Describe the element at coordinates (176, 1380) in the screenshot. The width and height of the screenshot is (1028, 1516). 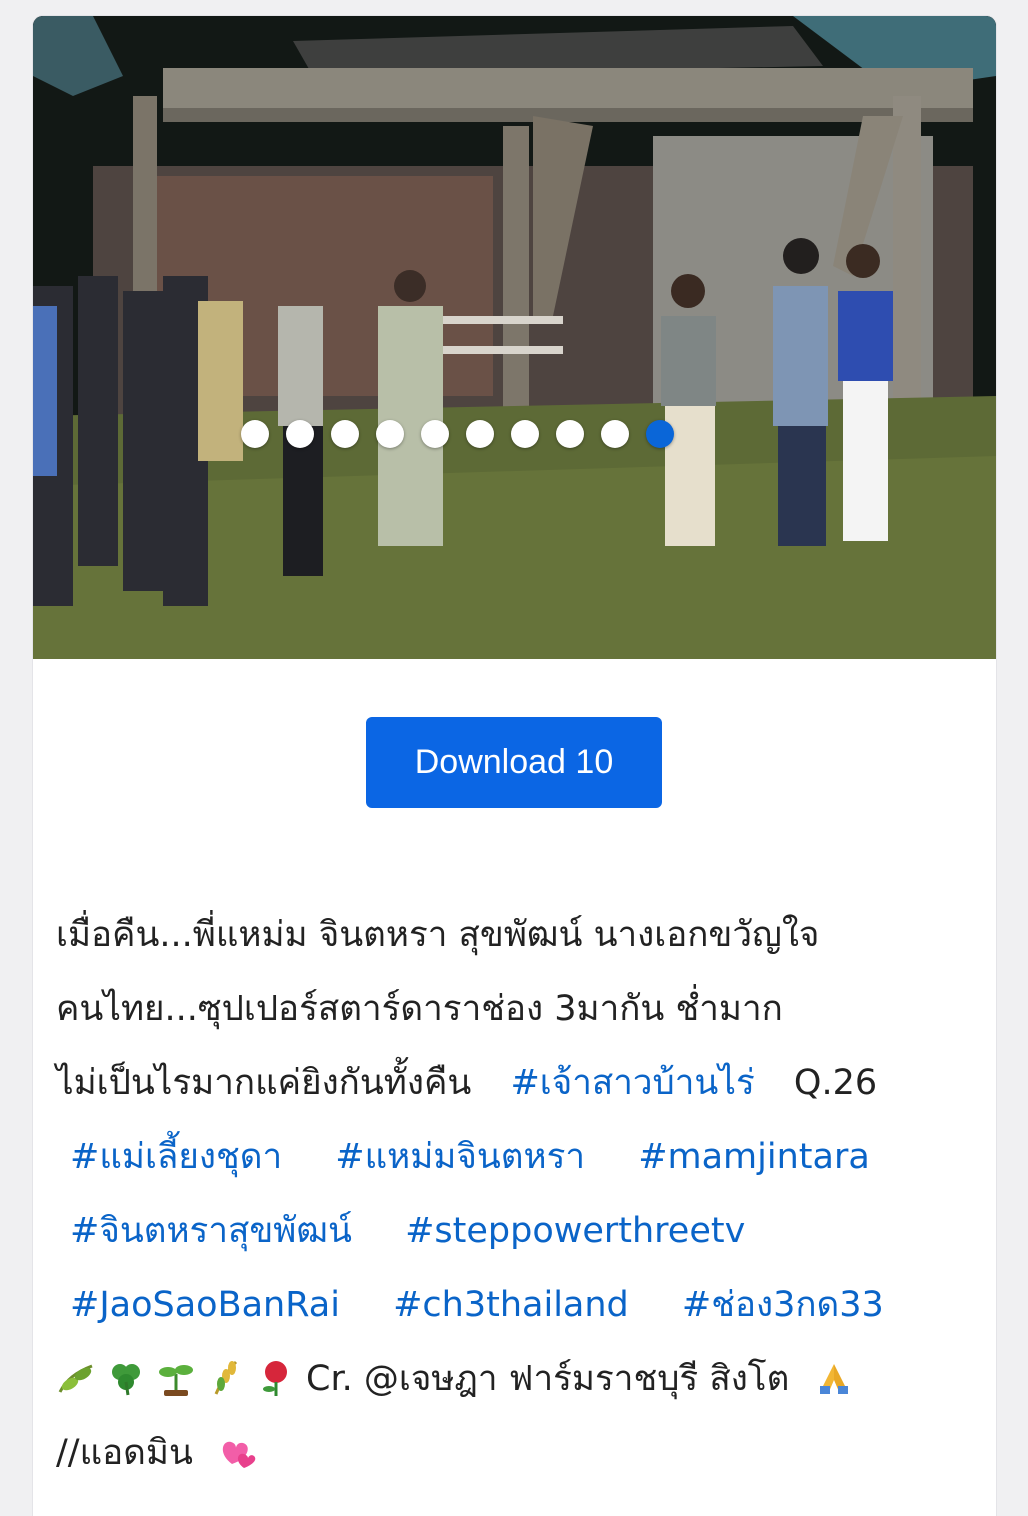
I see `seedling-icon` at that location.